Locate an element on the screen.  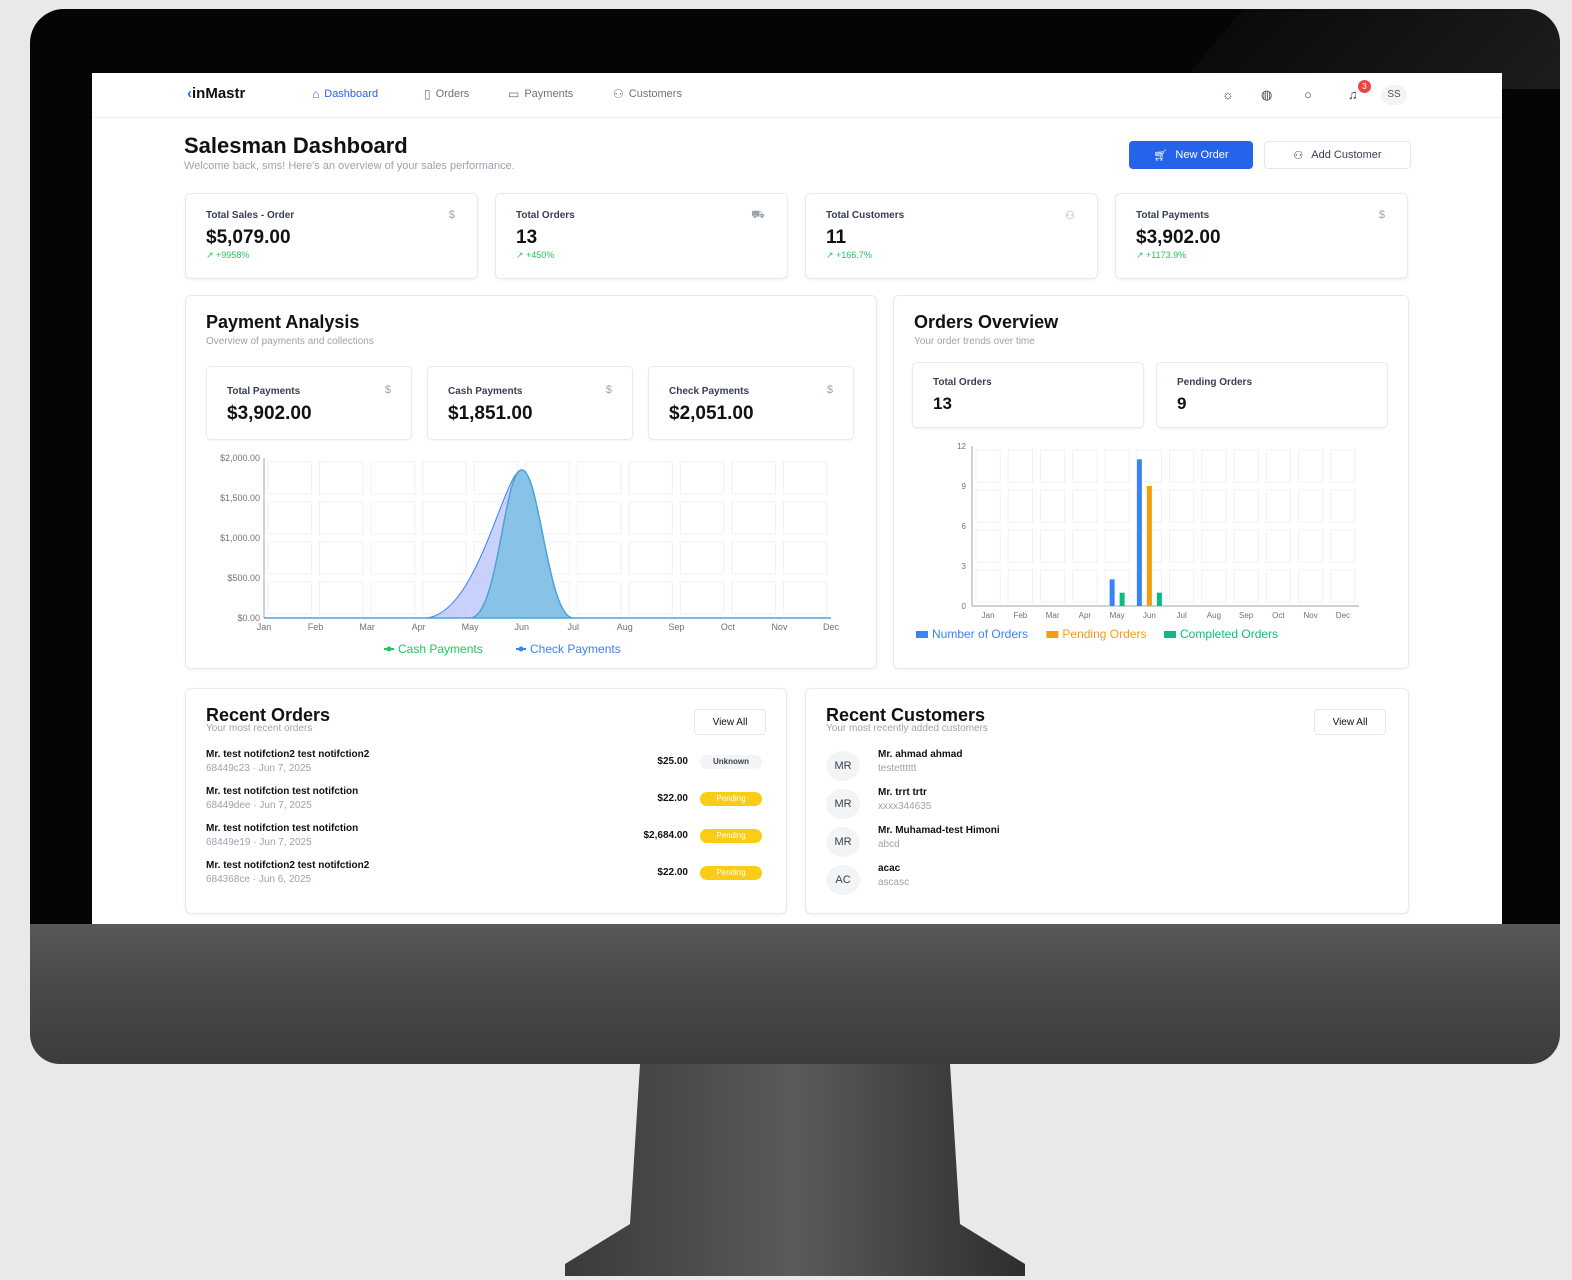
nav-dashboard-label: Dashboard is located at coordinates (351, 94).